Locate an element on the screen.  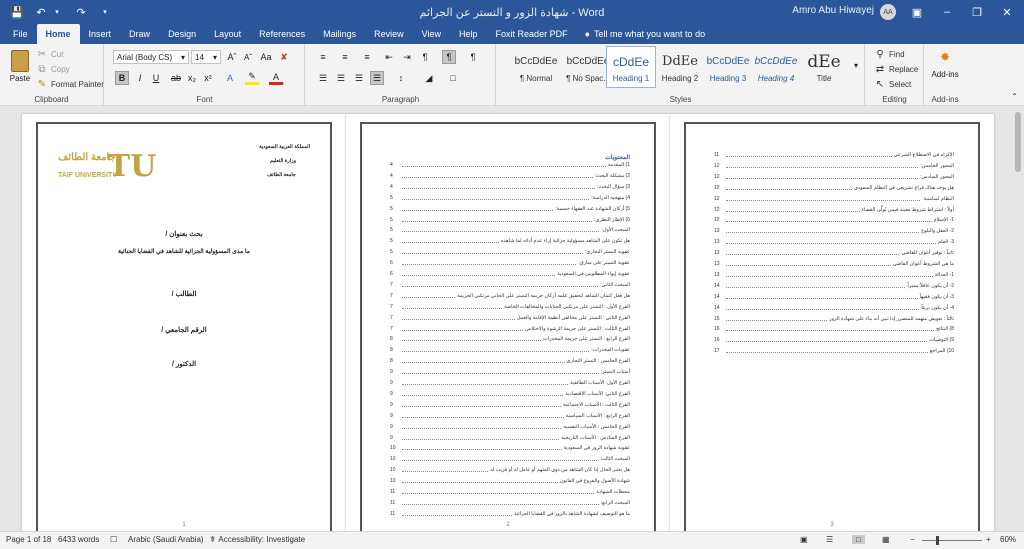
paste-button: Paste is located at coordinates (20, 68).